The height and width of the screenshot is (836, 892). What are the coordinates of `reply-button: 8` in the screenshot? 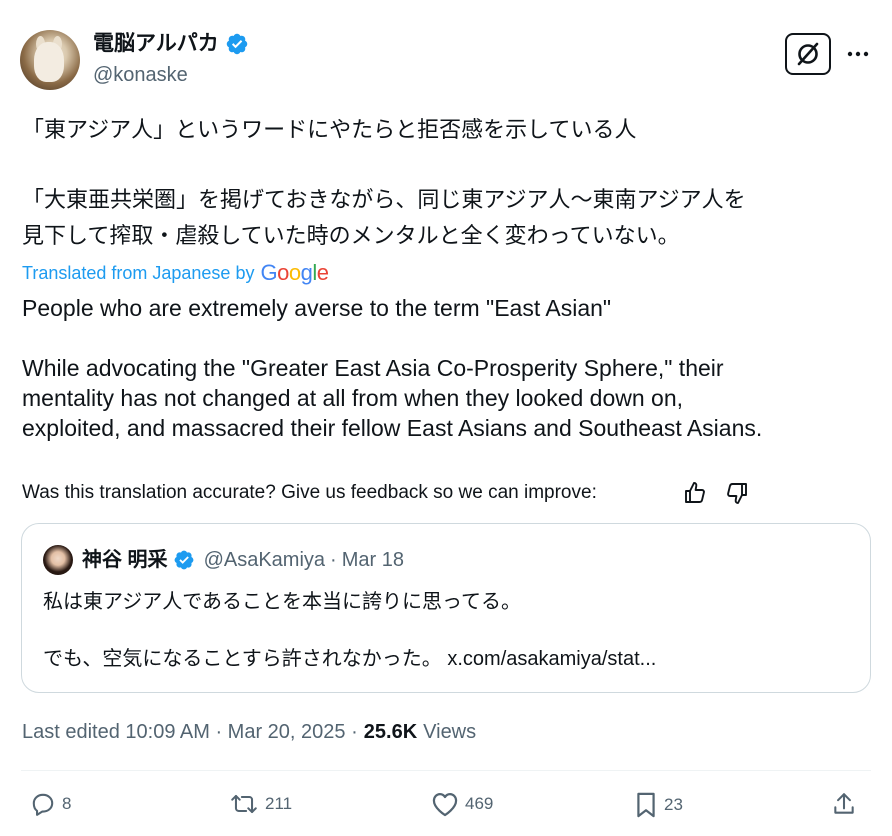 It's located at (50, 804).